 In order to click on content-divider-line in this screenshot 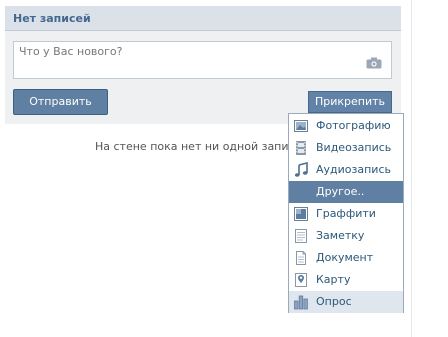, I will do `click(411, 168)`.